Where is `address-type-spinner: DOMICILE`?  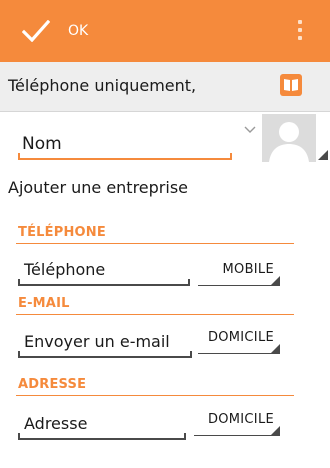
address-type-spinner: DOMICILE is located at coordinates (237, 423).